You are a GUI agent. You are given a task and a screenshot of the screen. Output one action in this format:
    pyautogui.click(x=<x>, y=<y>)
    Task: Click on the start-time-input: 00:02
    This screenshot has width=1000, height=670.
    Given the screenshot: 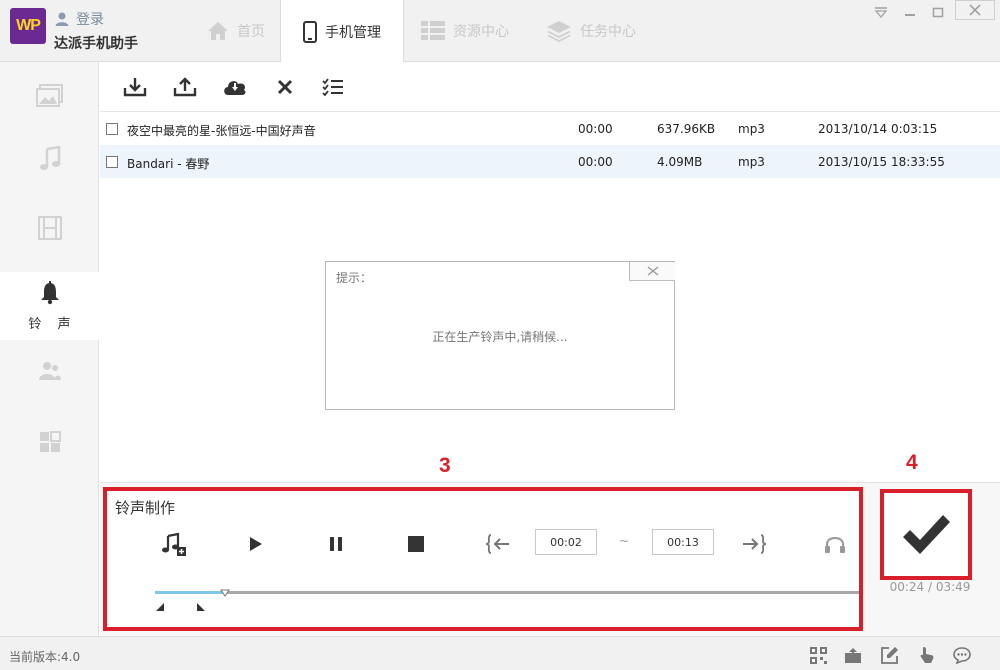 What is the action you would take?
    pyautogui.click(x=566, y=542)
    